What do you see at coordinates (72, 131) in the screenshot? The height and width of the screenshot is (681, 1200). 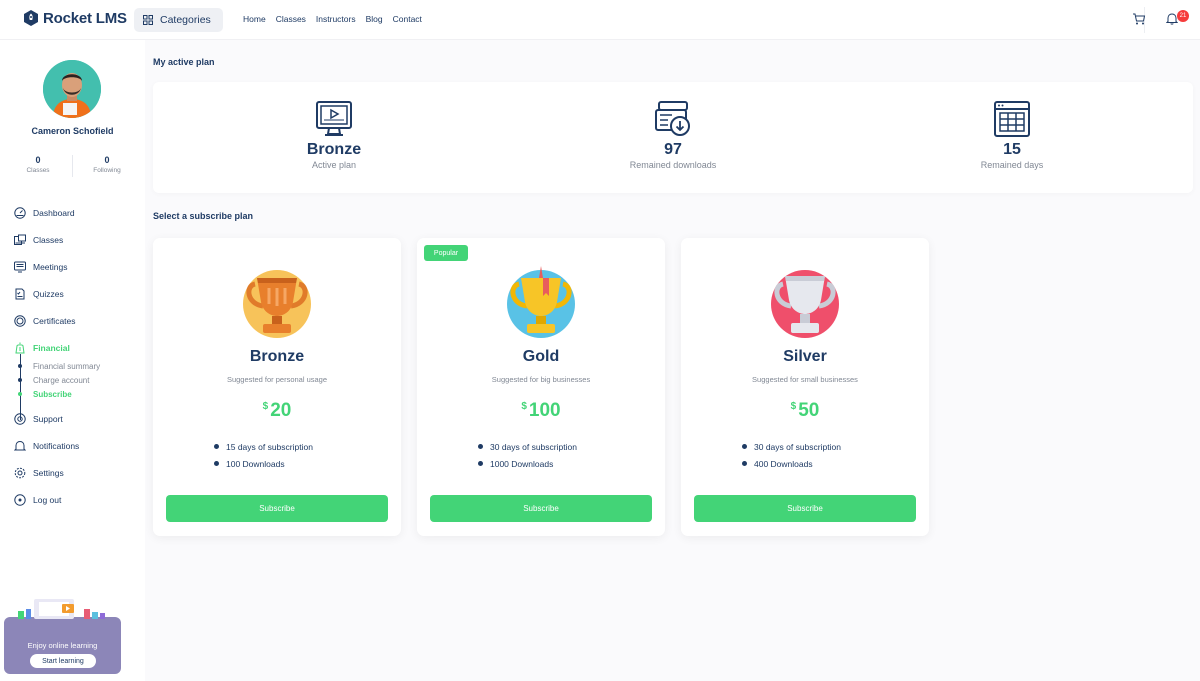 I see `user-name: Cameron Schofield` at bounding box center [72, 131].